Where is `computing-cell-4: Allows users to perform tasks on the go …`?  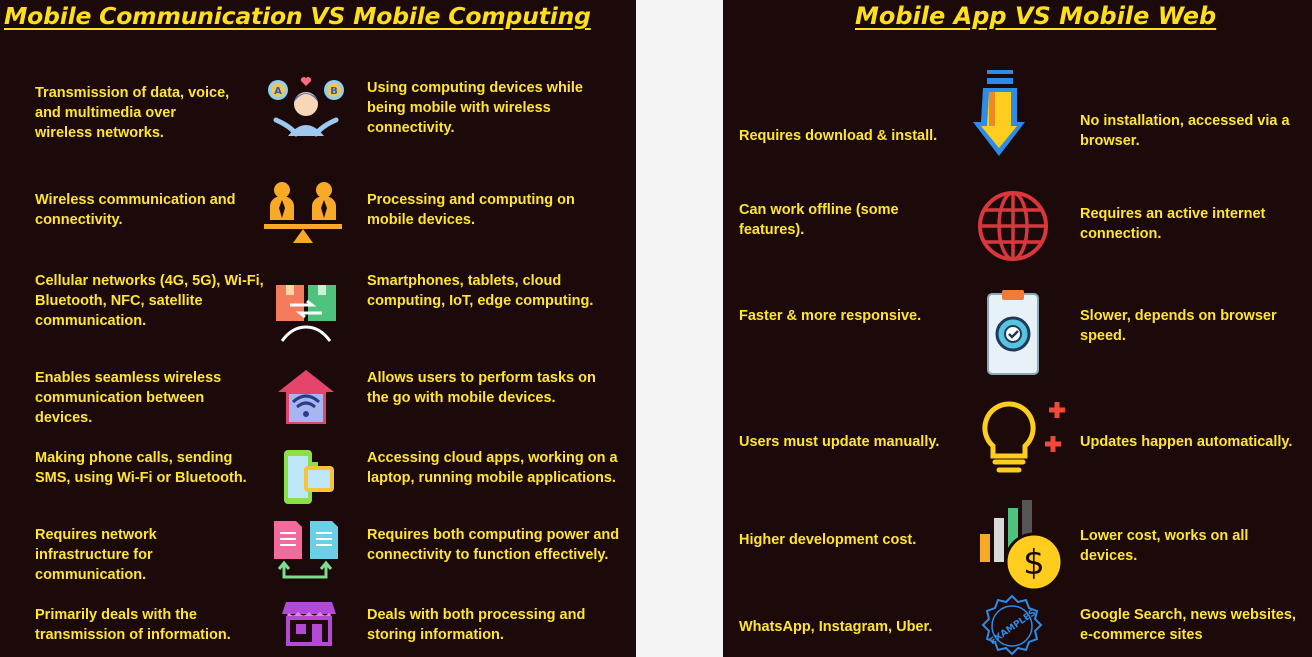
computing-cell-4: Allows users to perform tasks on the go … is located at coordinates (481, 388).